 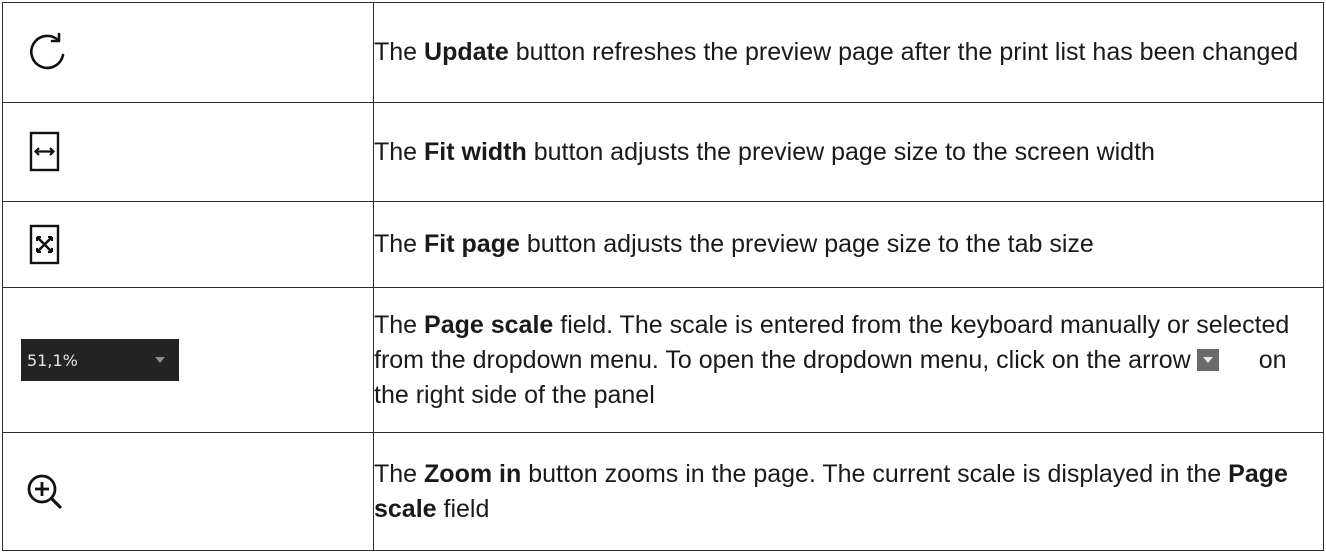 What do you see at coordinates (466, 52) in the screenshot?
I see `button-name: Update` at bounding box center [466, 52].